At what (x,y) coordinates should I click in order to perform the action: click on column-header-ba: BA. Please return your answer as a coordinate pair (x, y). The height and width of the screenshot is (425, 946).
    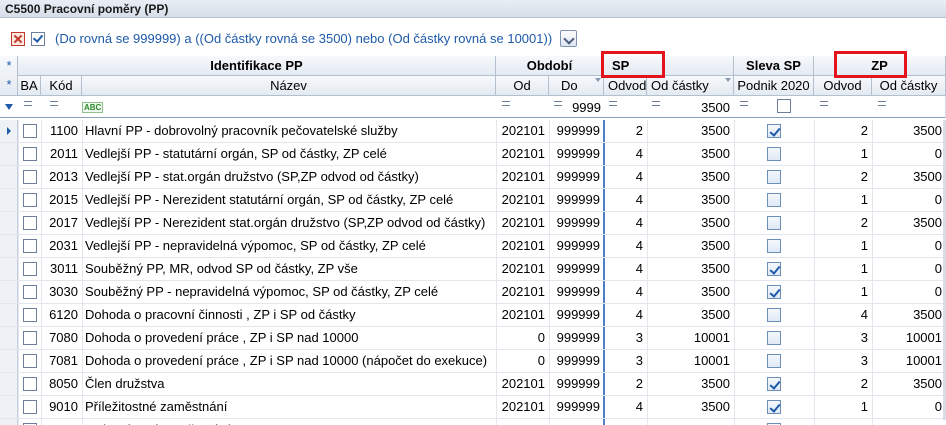
    Looking at the image, I should click on (29, 86).